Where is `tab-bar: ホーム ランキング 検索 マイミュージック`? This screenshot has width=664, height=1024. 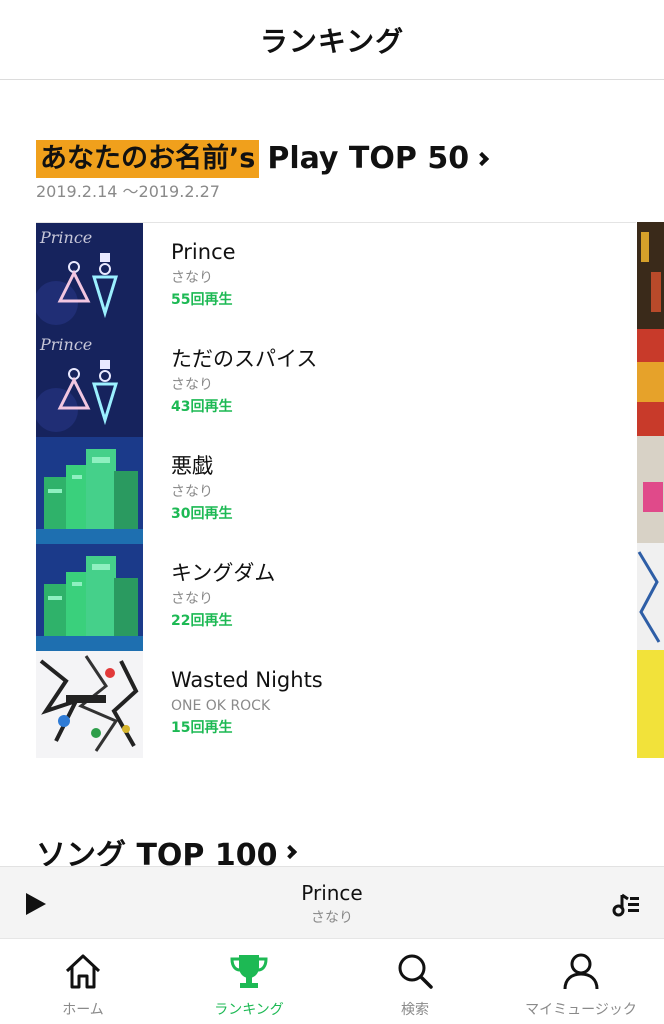 tab-bar: ホーム ランキング 検索 マイミュージック is located at coordinates (332, 981).